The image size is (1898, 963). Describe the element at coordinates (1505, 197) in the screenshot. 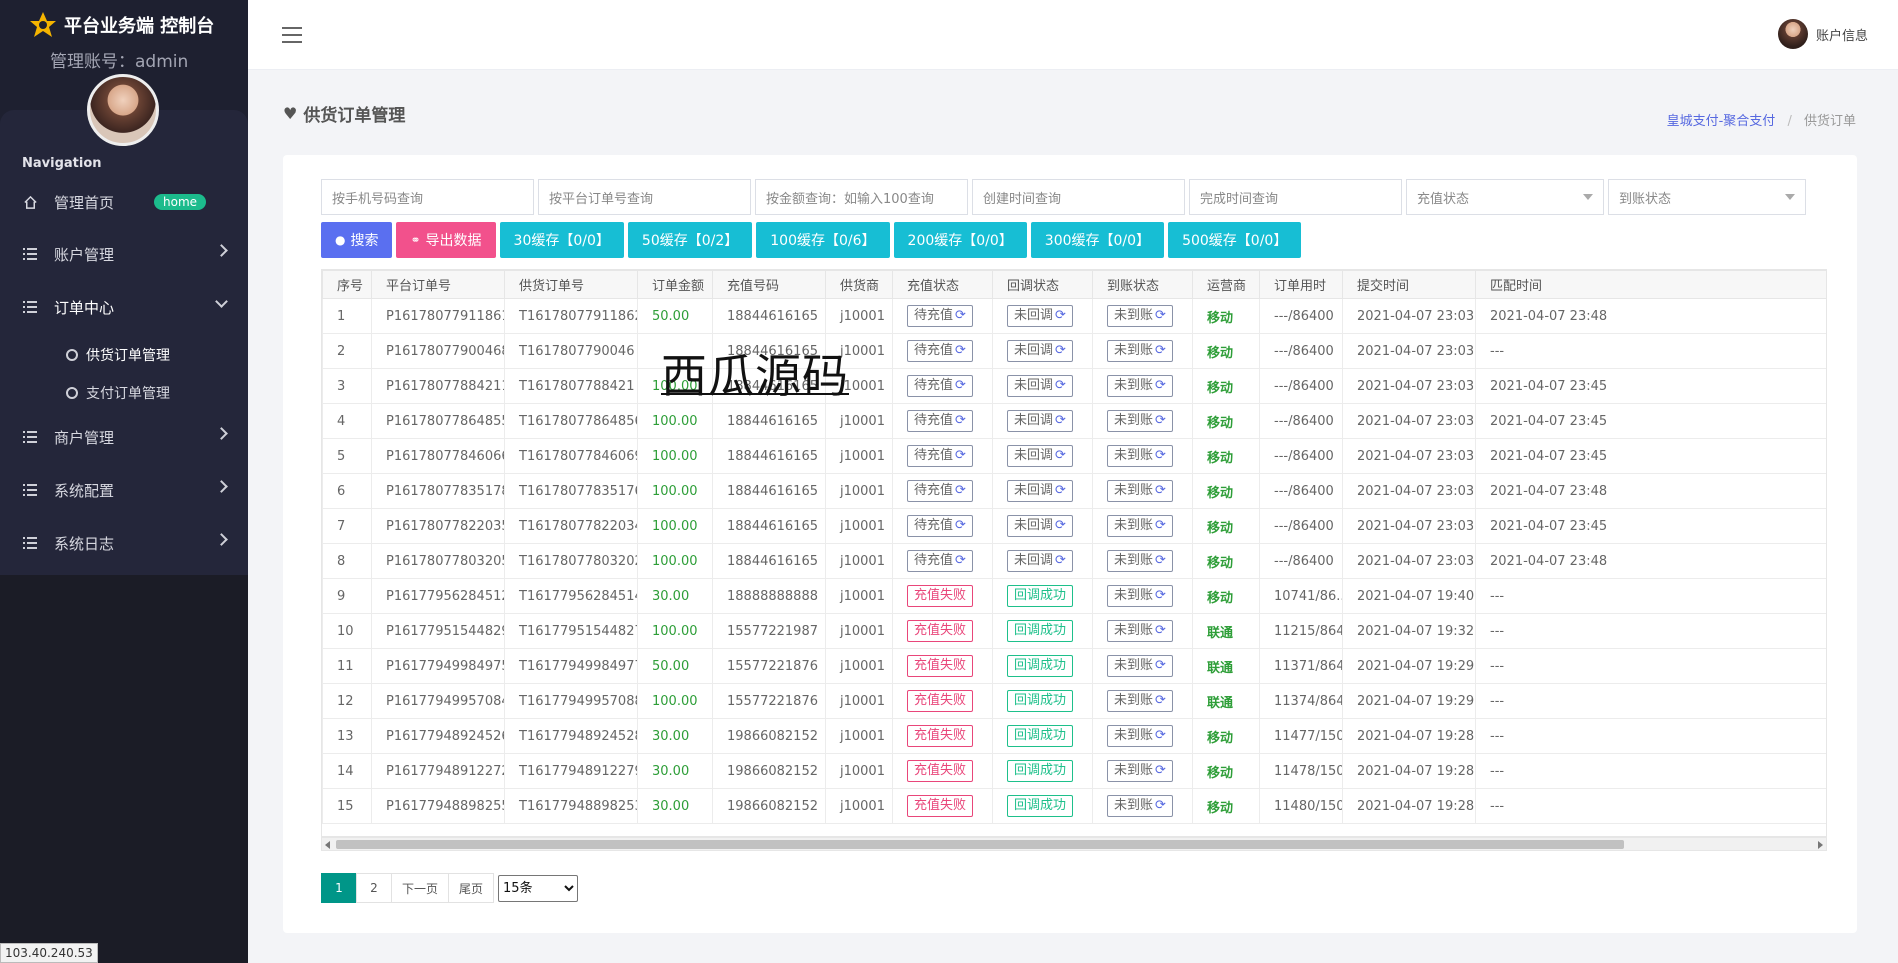

I see `charge-status-select: 充值状态` at that location.